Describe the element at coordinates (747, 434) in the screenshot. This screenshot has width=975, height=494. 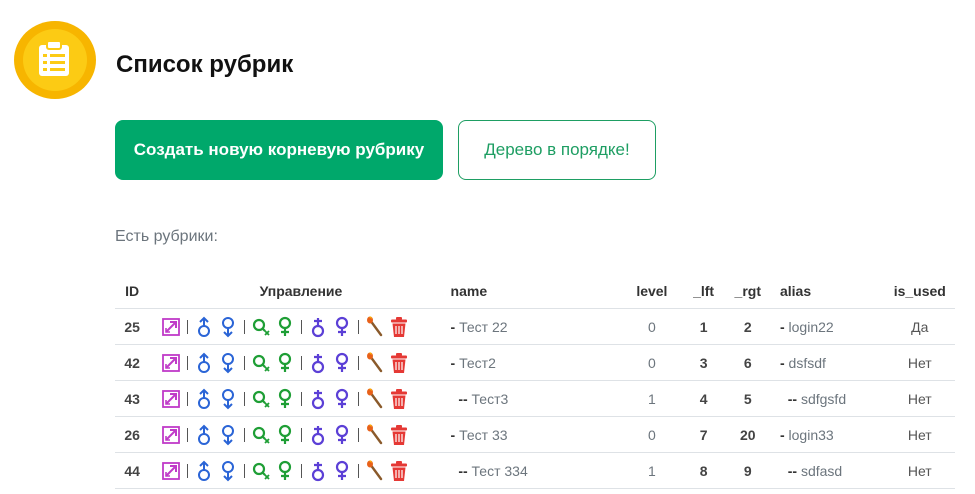
I see `cell-rgt: 20` at that location.